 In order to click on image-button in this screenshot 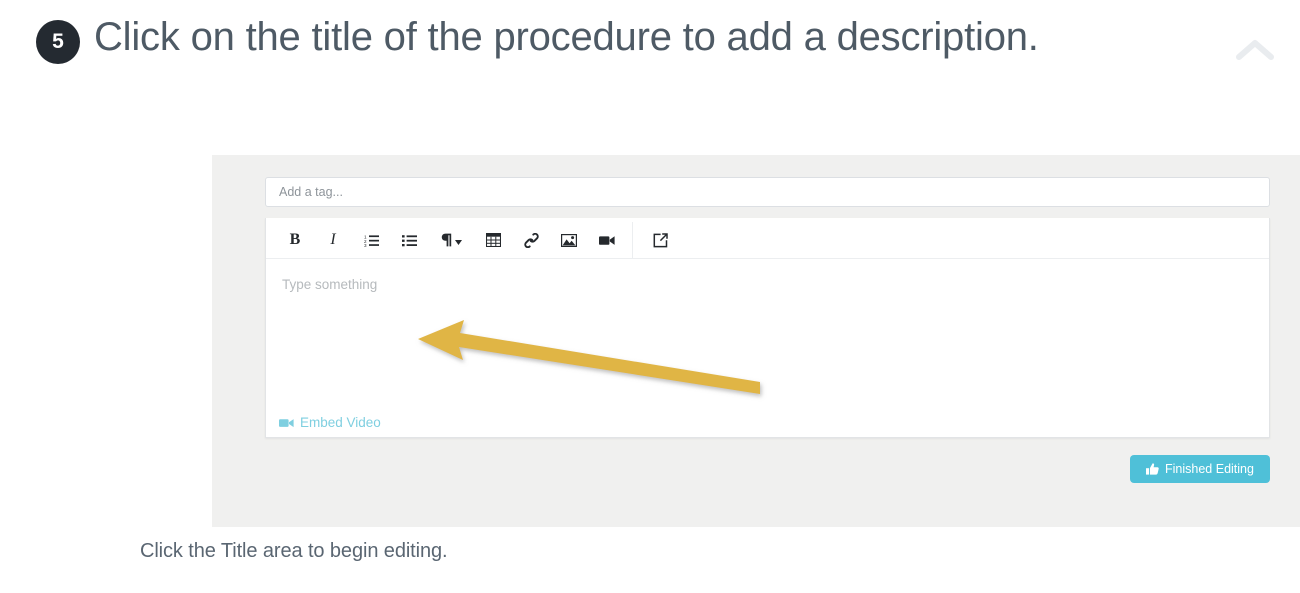, I will do `click(569, 240)`.